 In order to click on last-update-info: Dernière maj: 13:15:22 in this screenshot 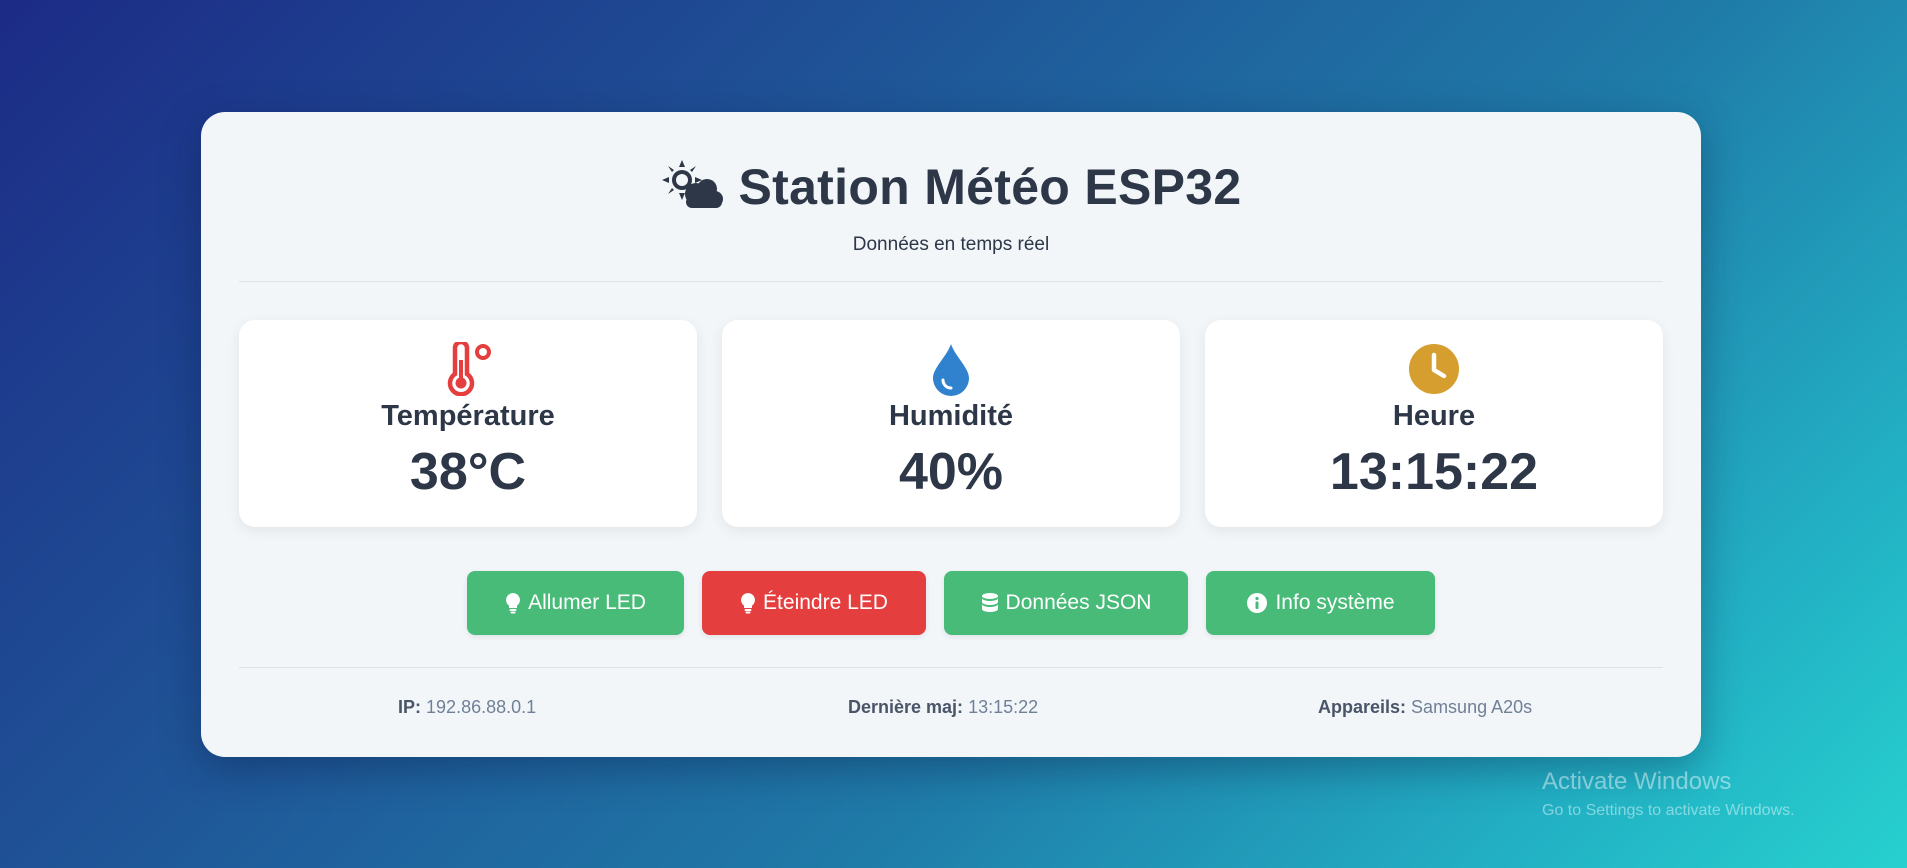, I will do `click(943, 707)`.